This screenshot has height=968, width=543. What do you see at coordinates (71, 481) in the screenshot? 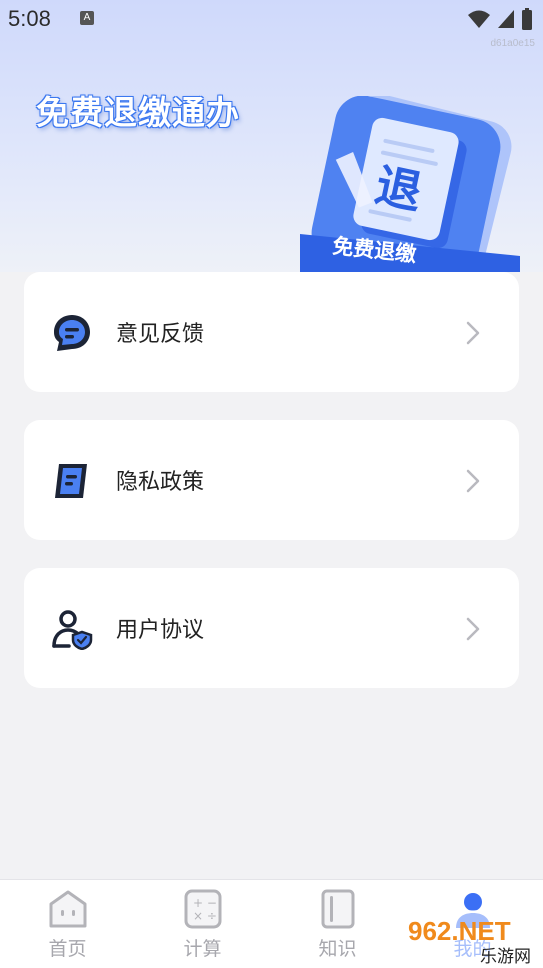
I see `privacy-document-icon` at bounding box center [71, 481].